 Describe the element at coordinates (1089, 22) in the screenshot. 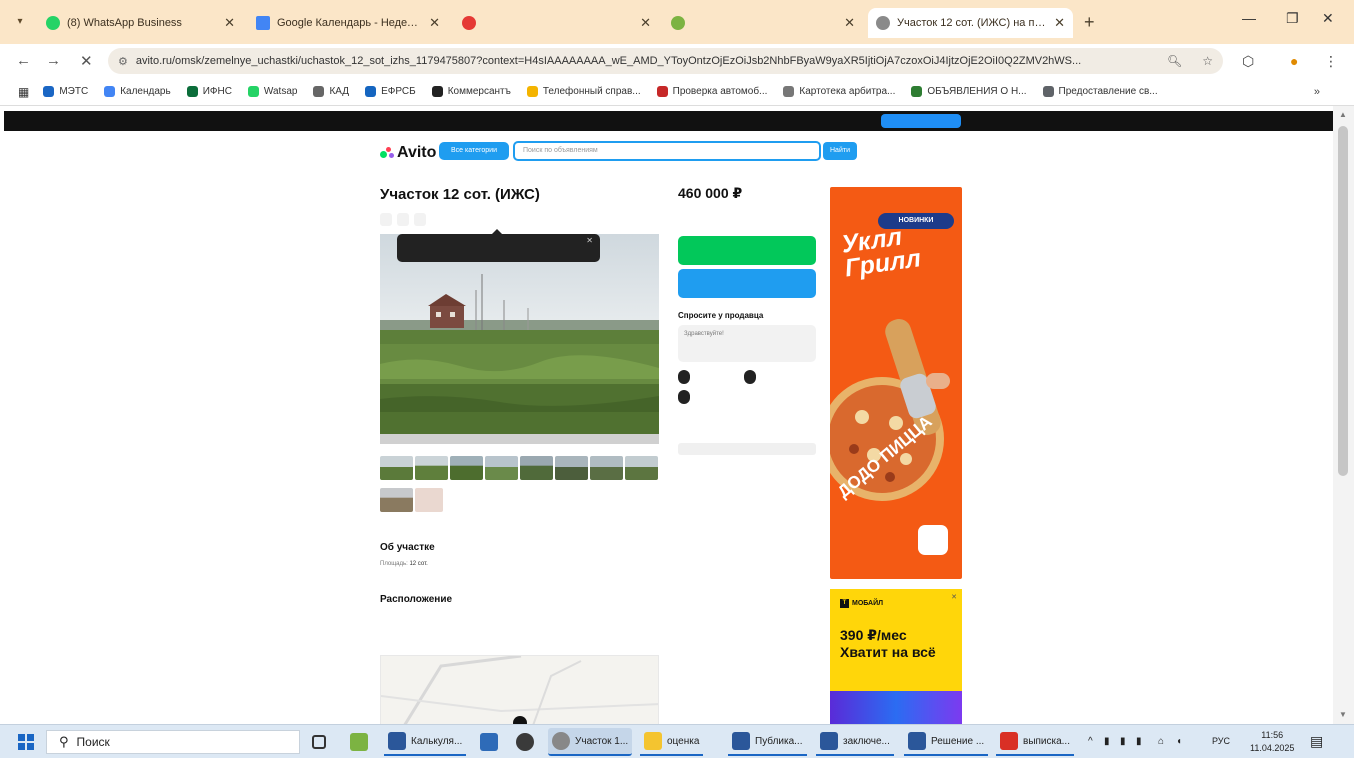

I see `new-tab-icon: +` at that location.